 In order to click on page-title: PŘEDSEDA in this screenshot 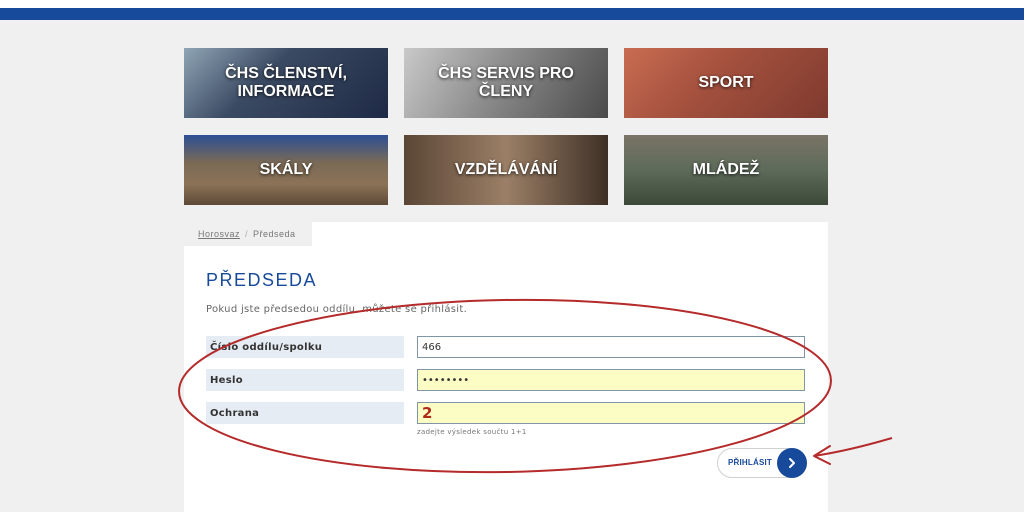, I will do `click(262, 280)`.